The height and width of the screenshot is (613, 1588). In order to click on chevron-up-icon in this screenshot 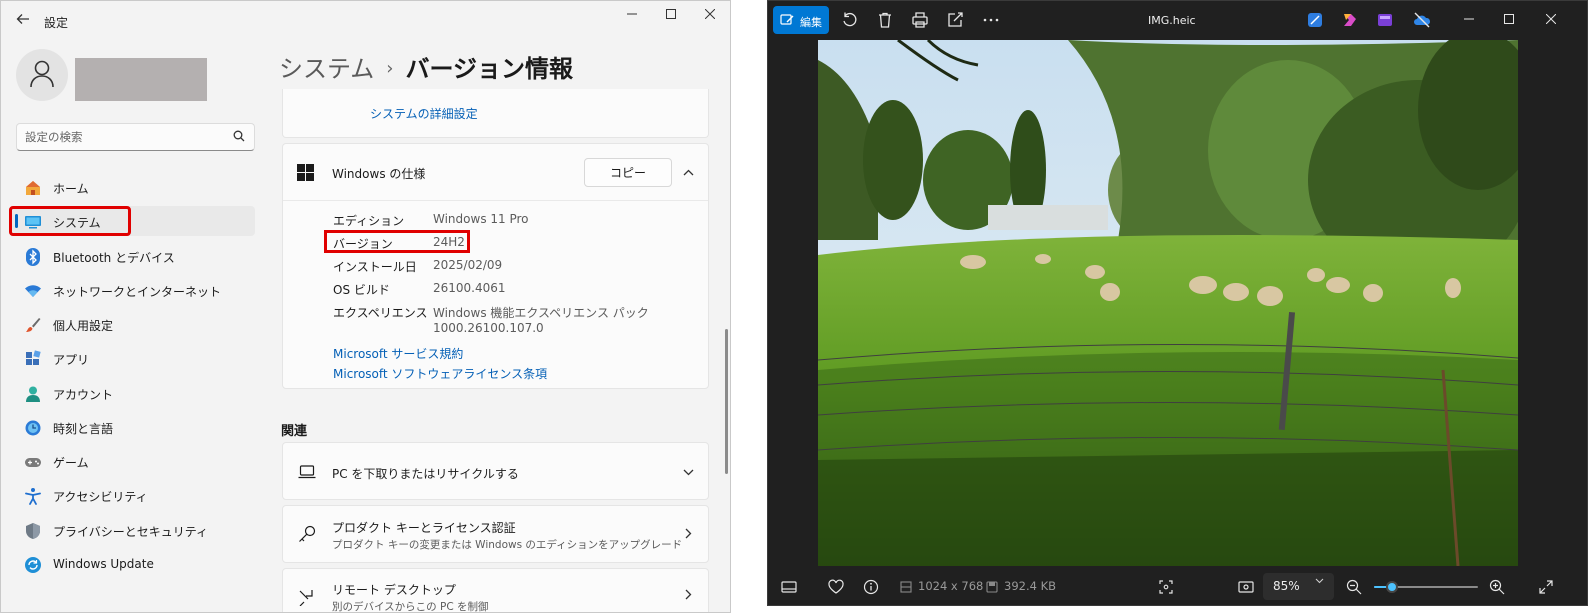, I will do `click(688, 172)`.